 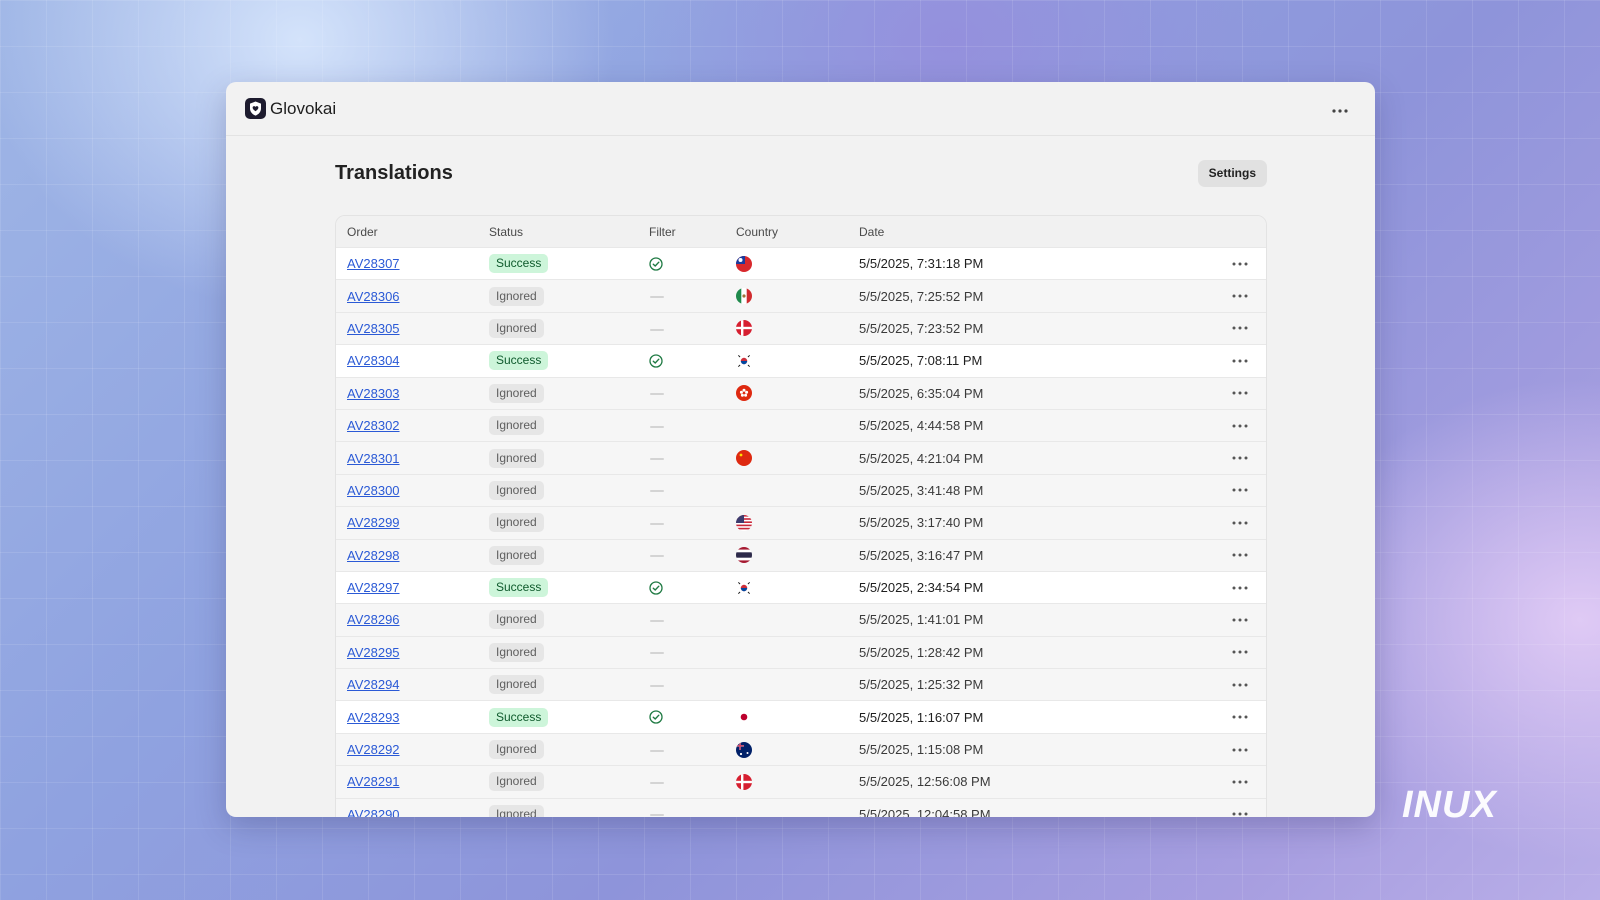 I want to click on date-cell: 5/5/2025, 3:41:48 PM, so click(x=921, y=490).